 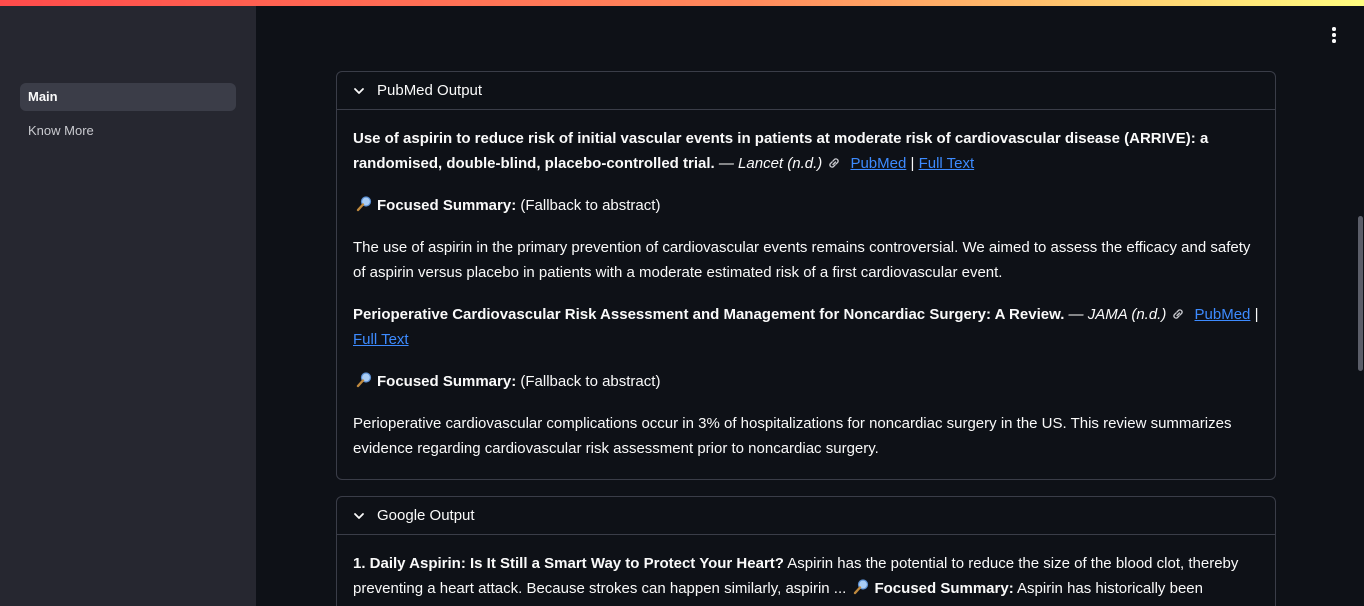 I want to click on pubmed-output-header: PubMed Output, so click(x=806, y=91).